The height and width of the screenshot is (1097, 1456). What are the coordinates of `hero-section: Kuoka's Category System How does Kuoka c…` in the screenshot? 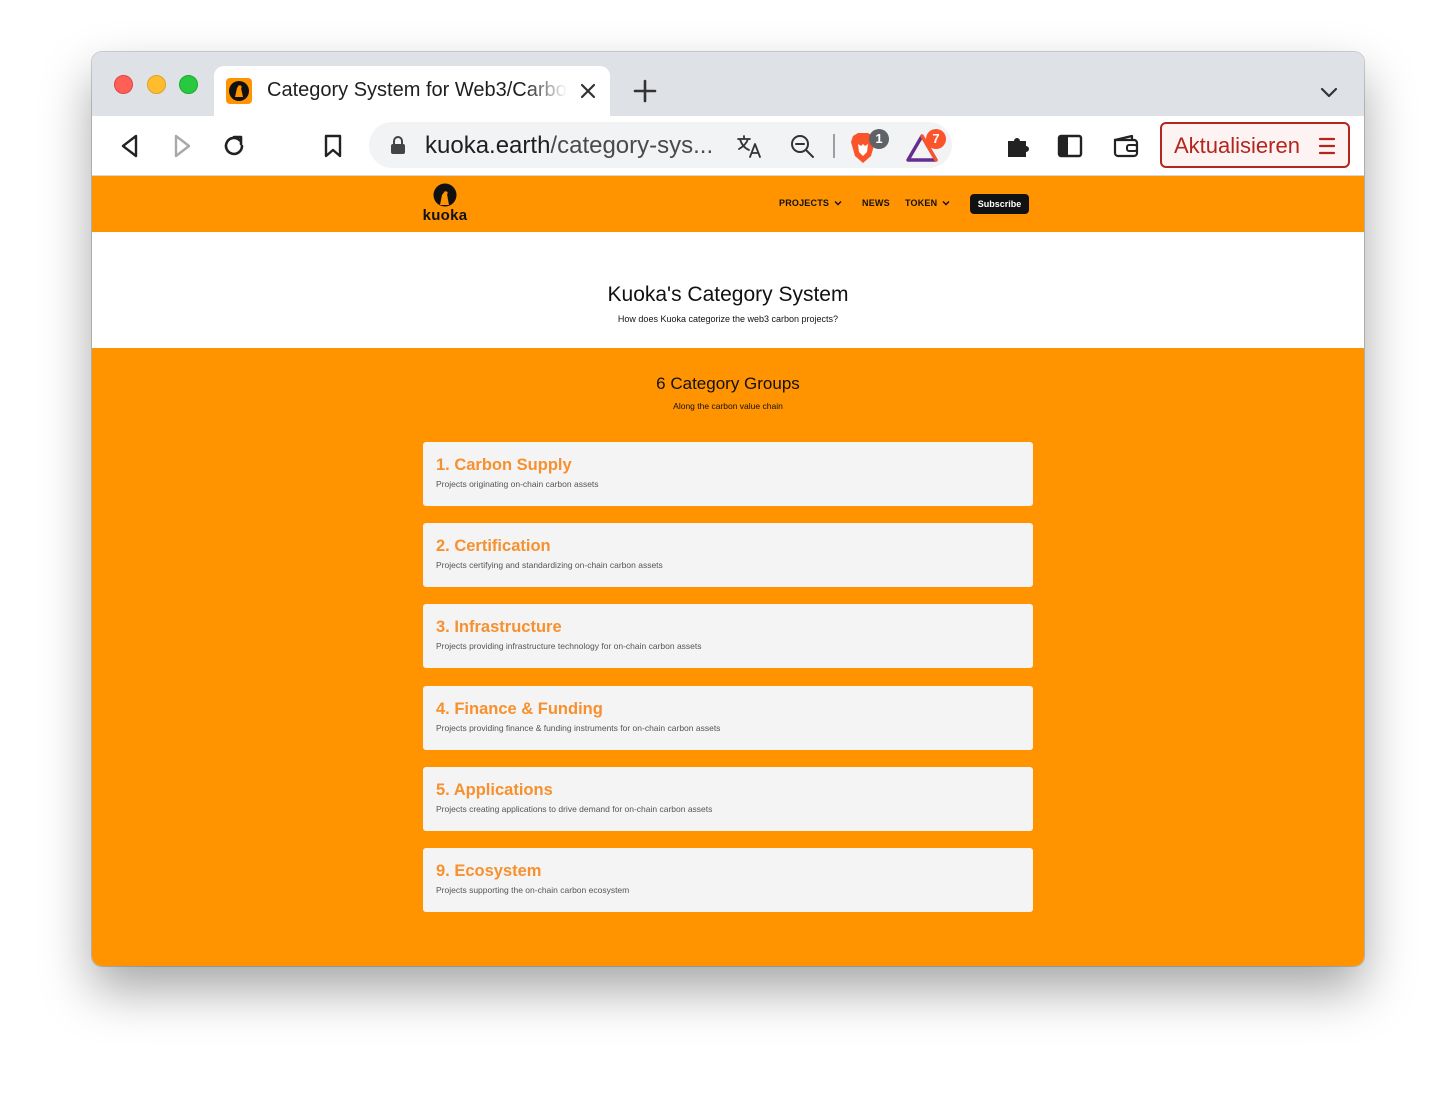 It's located at (728, 290).